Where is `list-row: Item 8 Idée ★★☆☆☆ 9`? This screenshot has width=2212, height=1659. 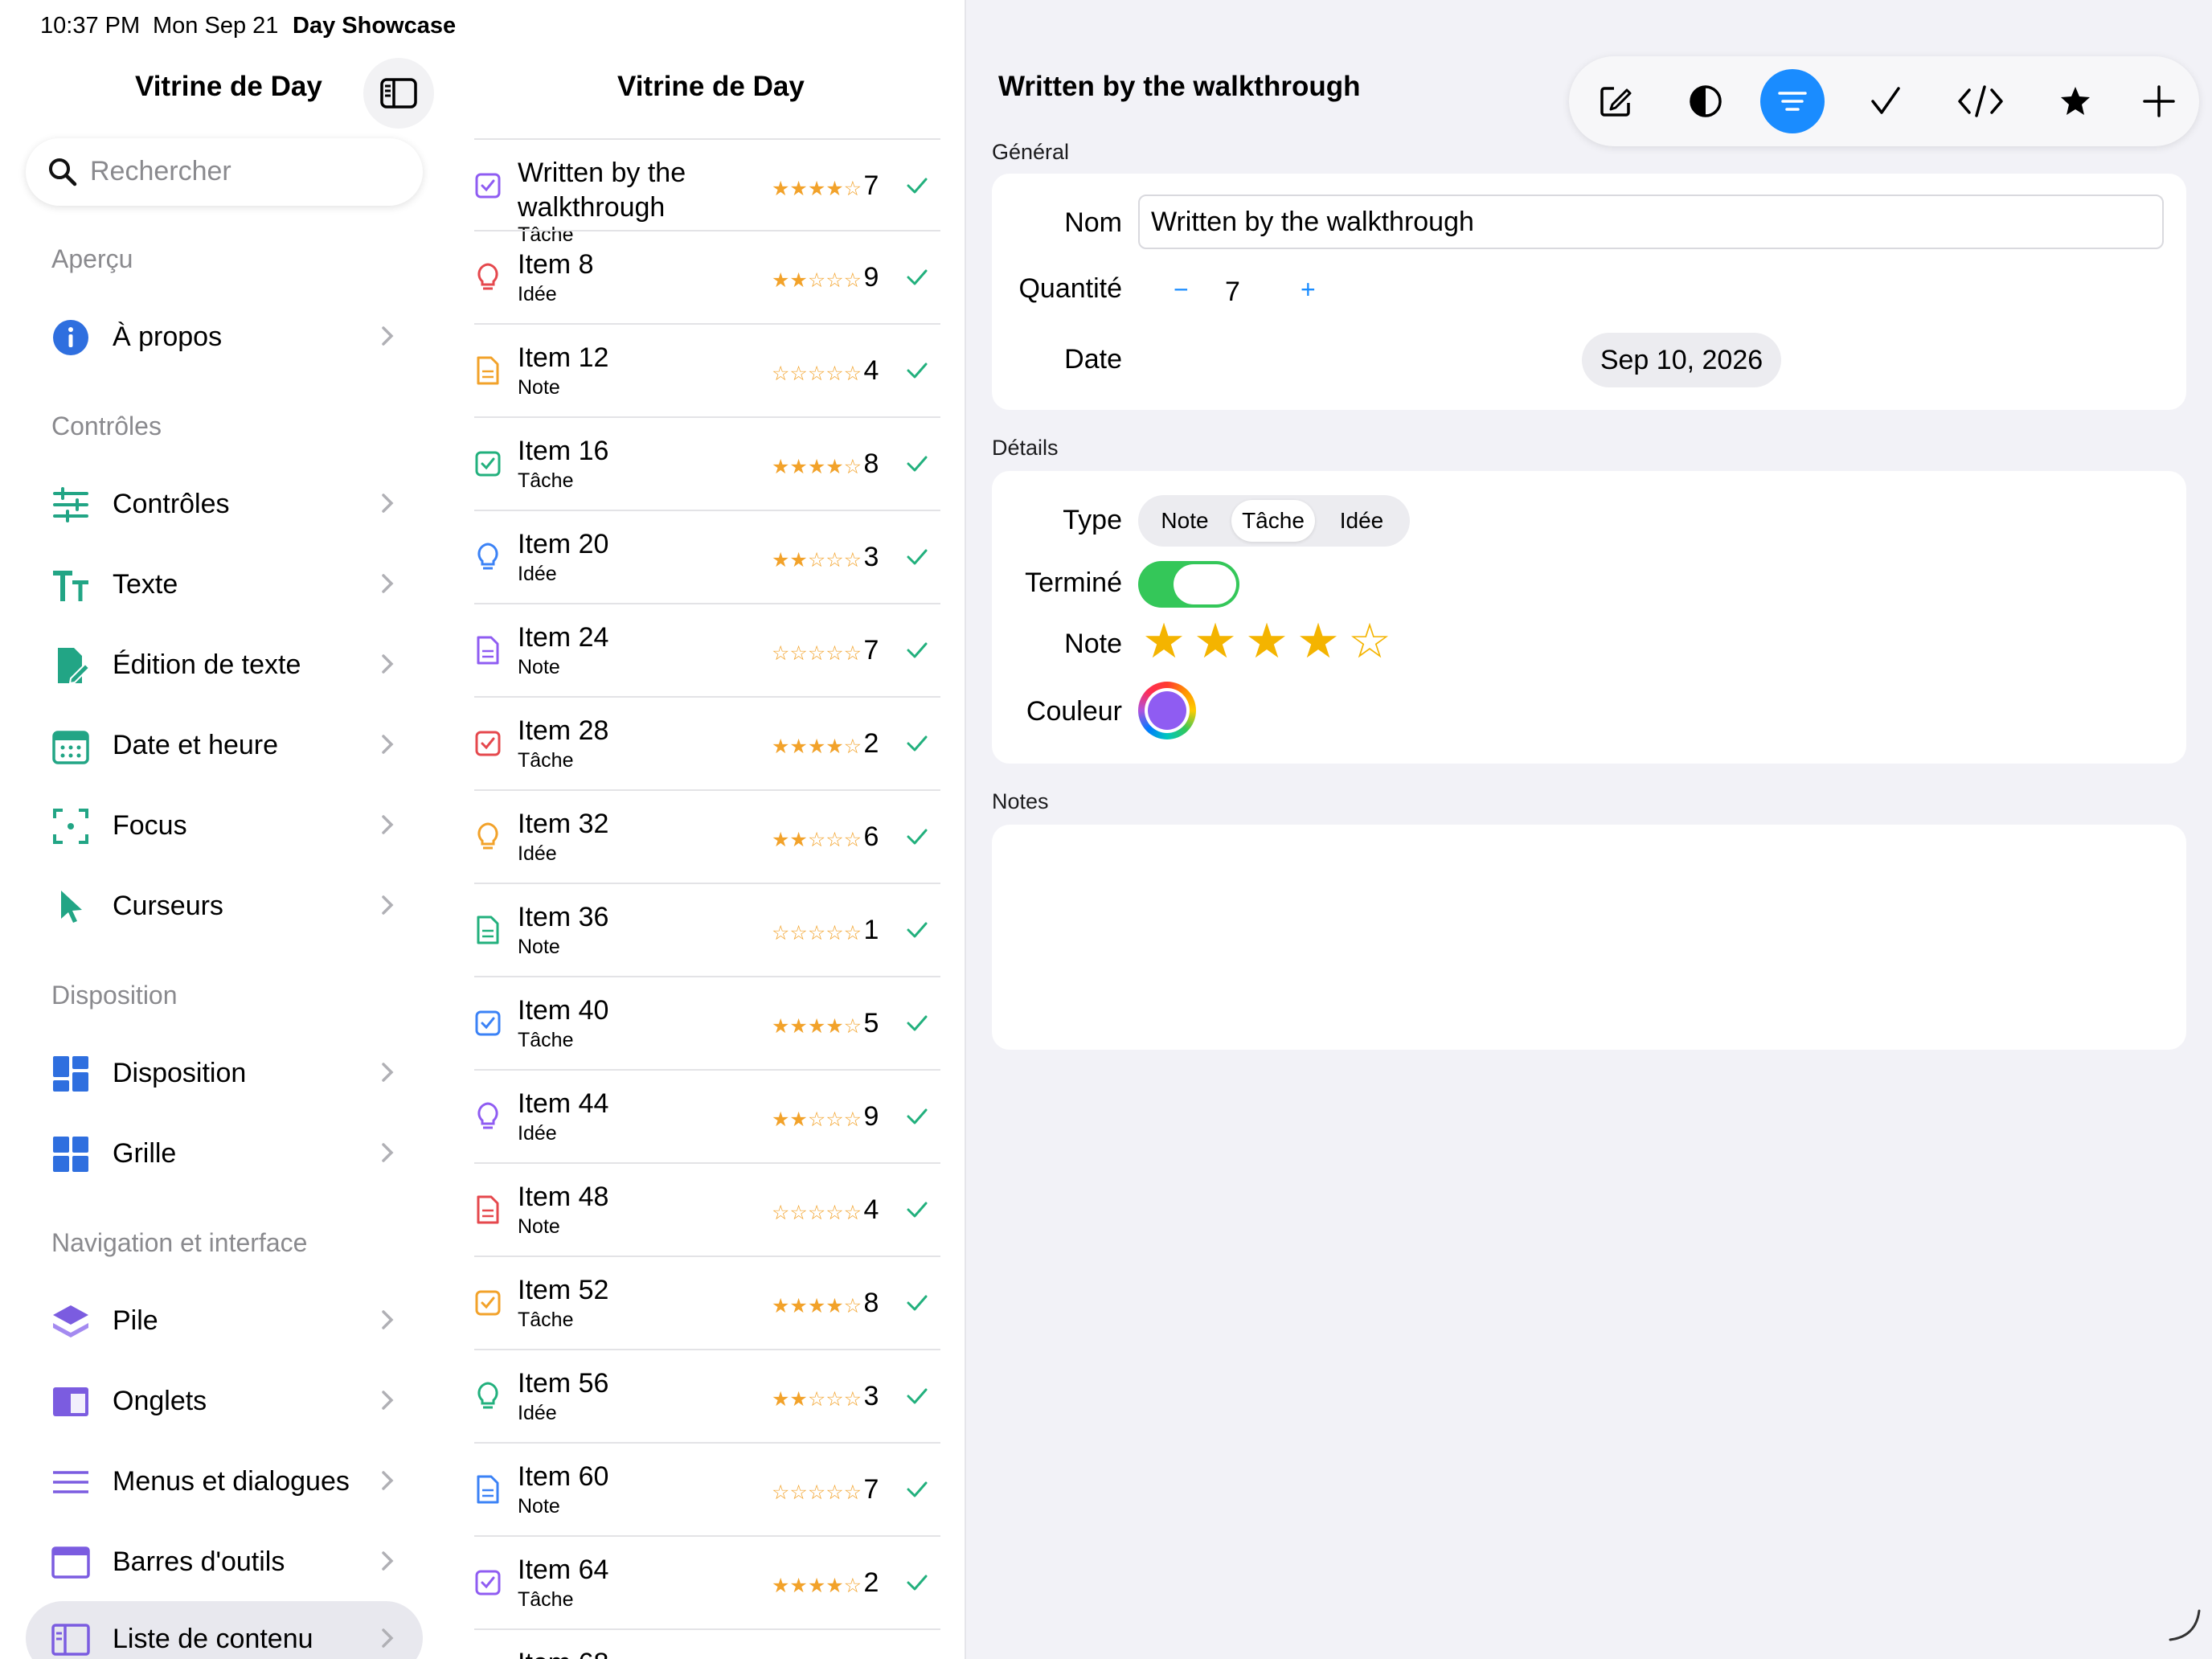 list-row: Item 8 Idée ★★☆☆☆ 9 is located at coordinates (707, 276).